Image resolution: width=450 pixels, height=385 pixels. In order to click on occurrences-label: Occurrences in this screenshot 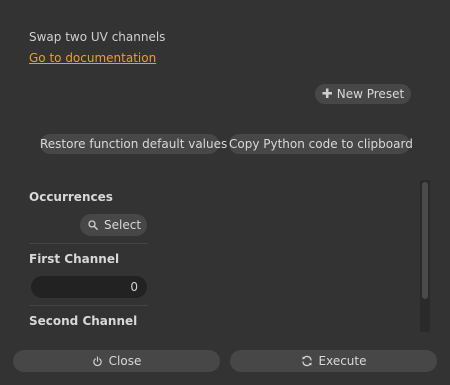, I will do `click(71, 197)`.